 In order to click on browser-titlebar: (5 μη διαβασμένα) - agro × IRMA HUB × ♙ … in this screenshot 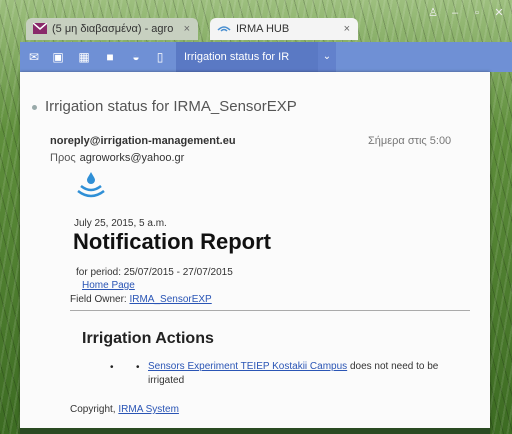, I will do `click(266, 20)`.